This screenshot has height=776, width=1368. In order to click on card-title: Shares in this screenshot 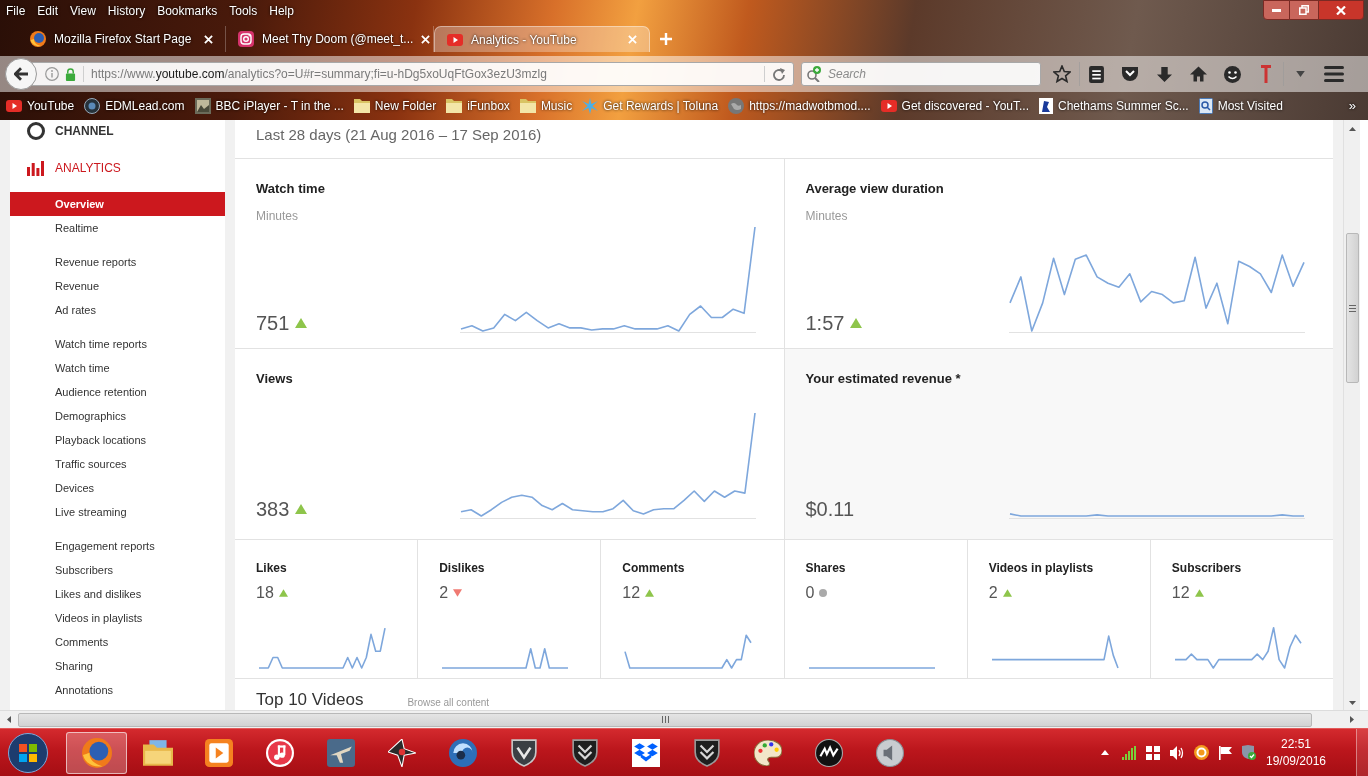, I will do `click(825, 568)`.